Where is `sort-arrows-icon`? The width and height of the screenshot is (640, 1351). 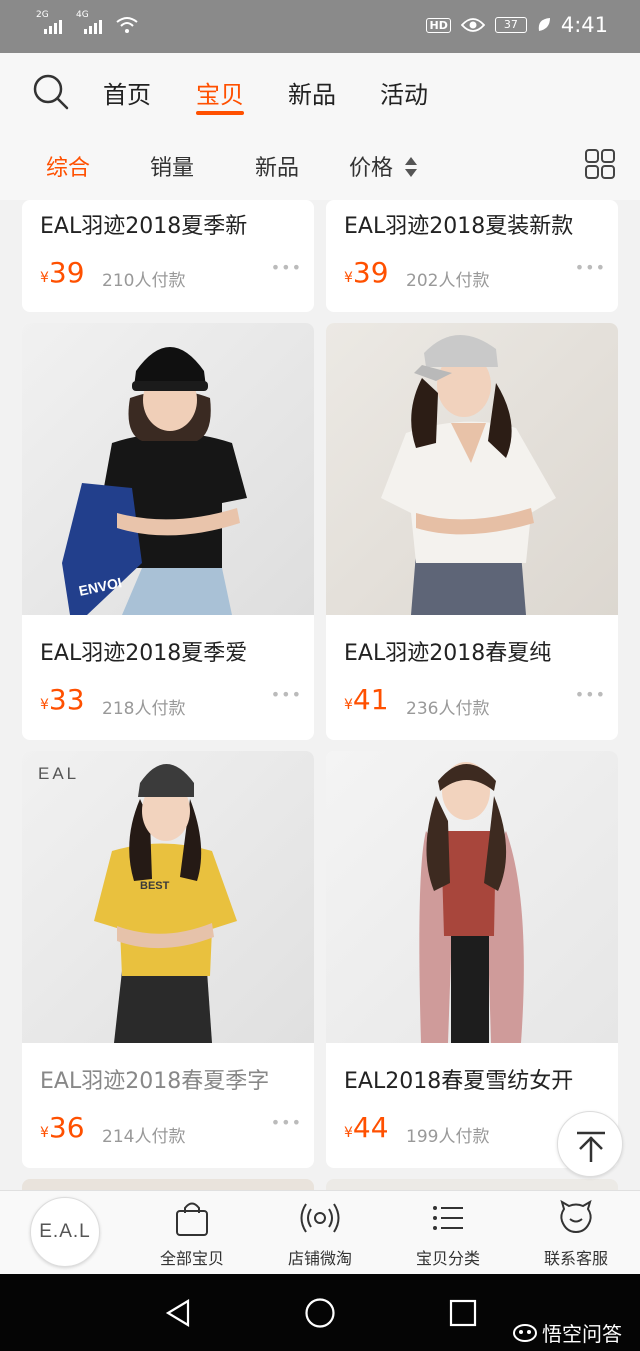
sort-arrows-icon is located at coordinates (411, 167).